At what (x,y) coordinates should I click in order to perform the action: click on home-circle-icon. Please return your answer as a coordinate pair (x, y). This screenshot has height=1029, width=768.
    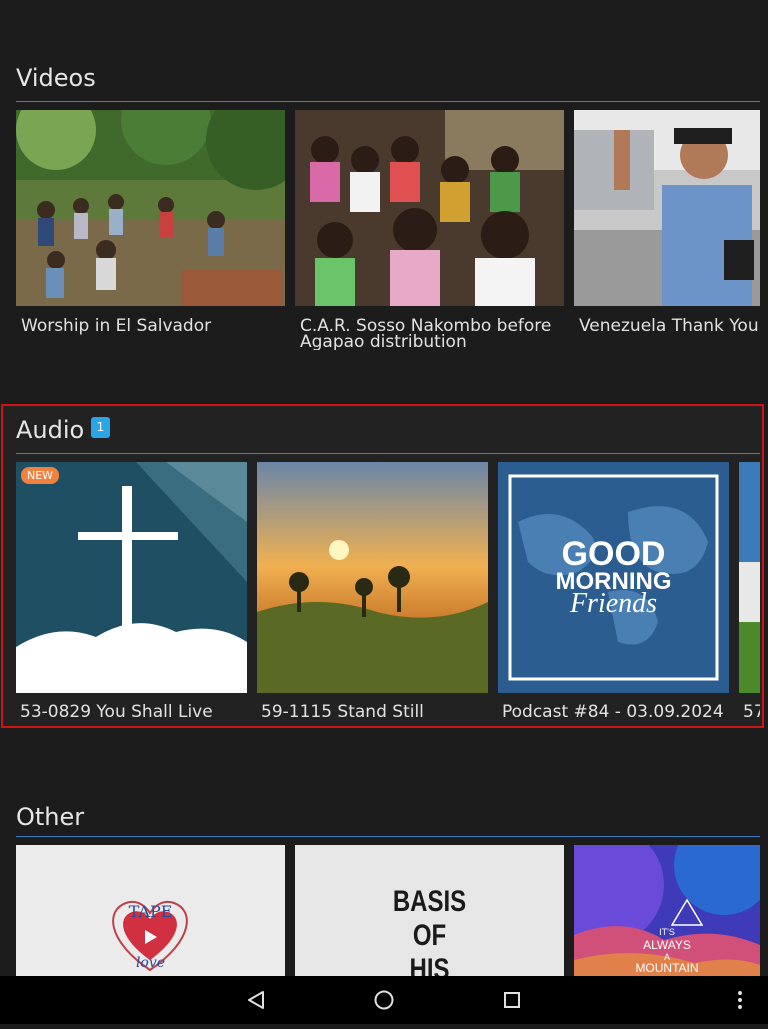
    Looking at the image, I should click on (384, 1000).